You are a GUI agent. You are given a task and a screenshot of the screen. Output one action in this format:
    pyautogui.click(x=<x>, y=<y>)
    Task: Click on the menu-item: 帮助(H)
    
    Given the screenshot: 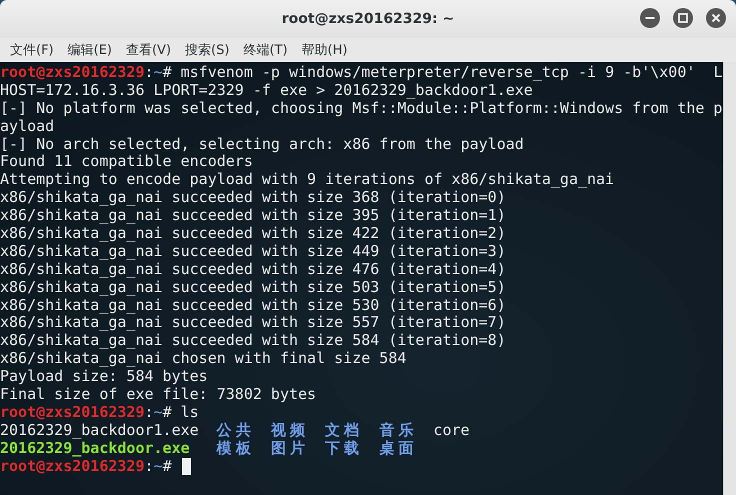 What is the action you would take?
    pyautogui.click(x=324, y=50)
    